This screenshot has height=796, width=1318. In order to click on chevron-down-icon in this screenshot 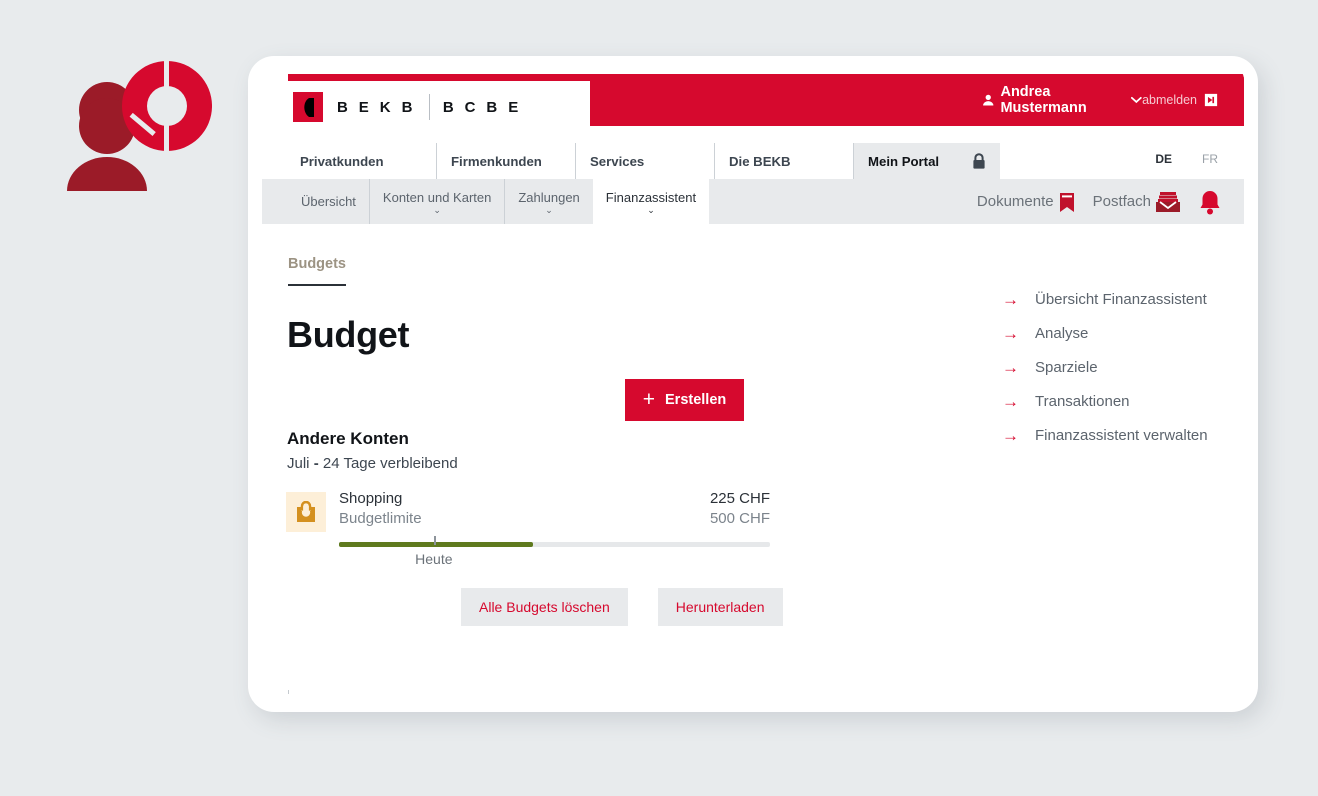, I will do `click(1137, 100)`.